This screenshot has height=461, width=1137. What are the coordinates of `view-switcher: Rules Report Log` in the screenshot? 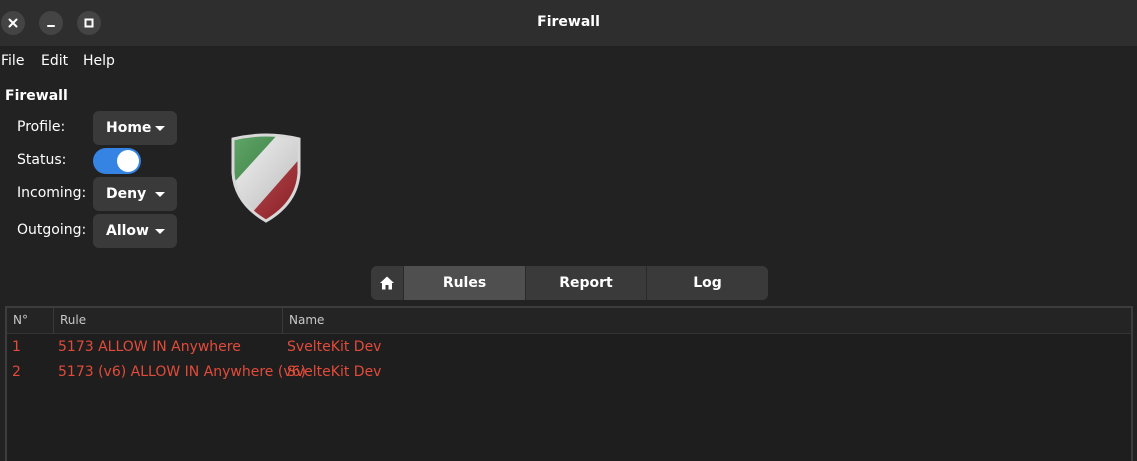 It's located at (569, 283).